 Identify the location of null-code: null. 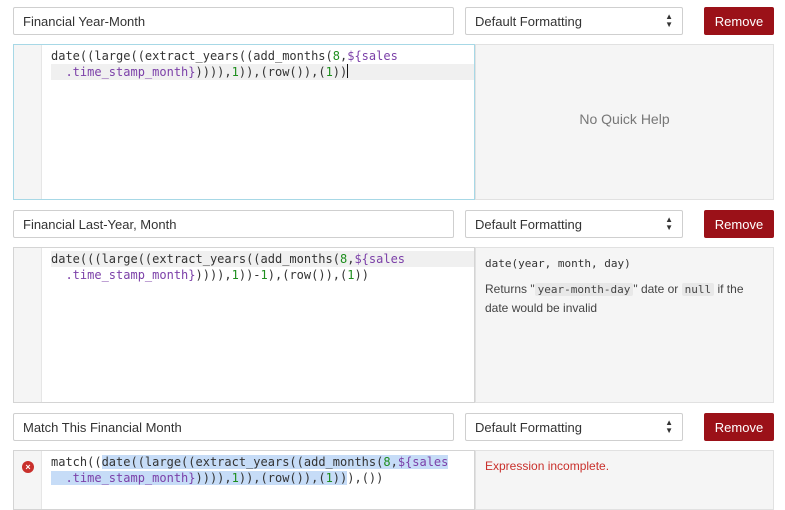
(698, 289).